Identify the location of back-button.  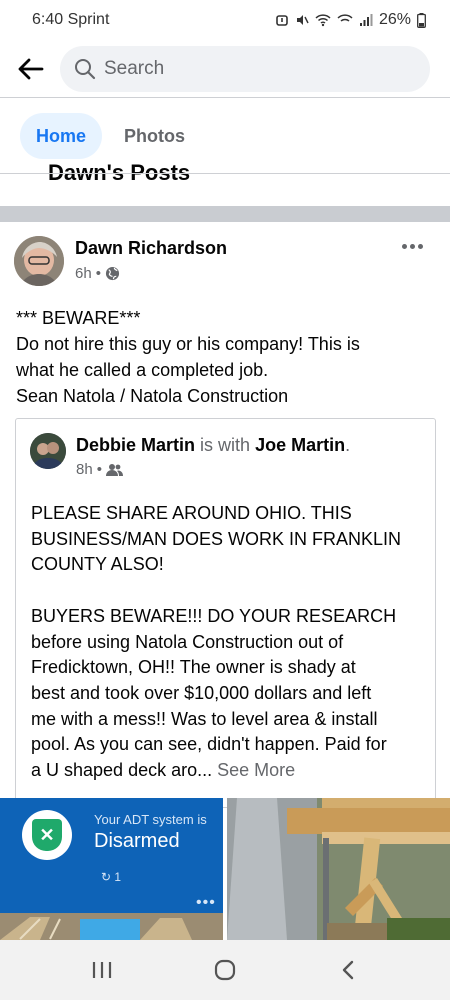
(30, 69).